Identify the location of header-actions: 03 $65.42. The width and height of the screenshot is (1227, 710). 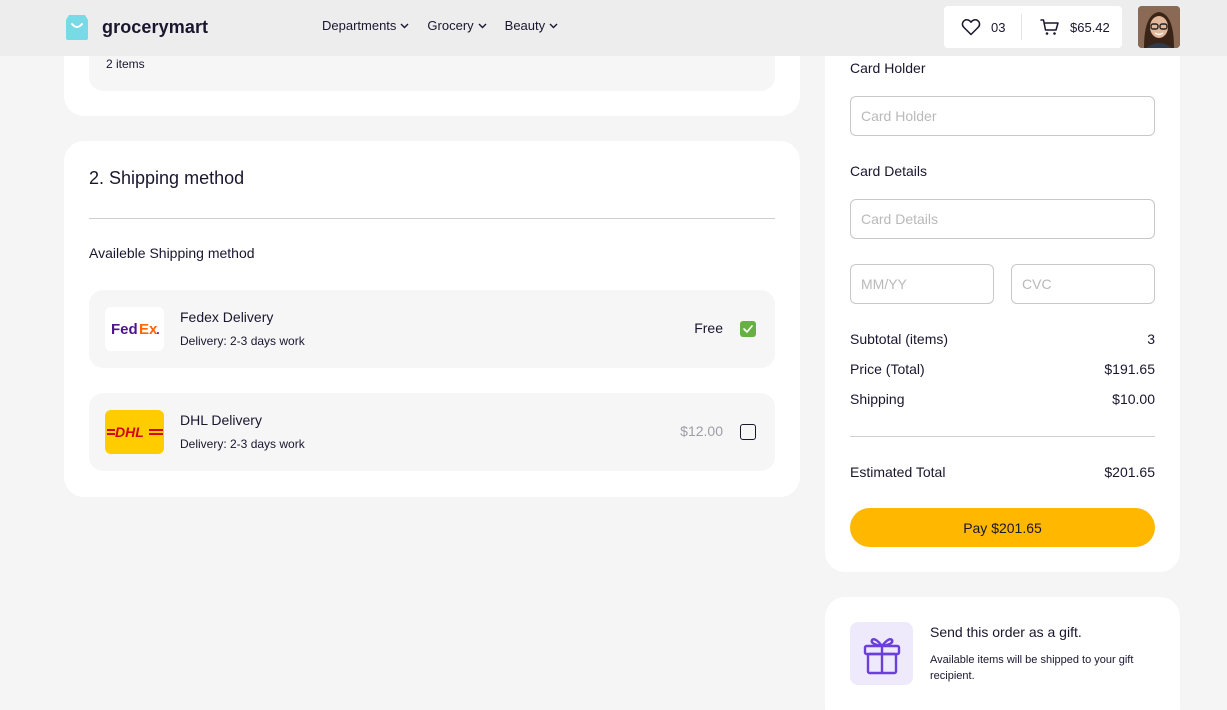
(1033, 27).